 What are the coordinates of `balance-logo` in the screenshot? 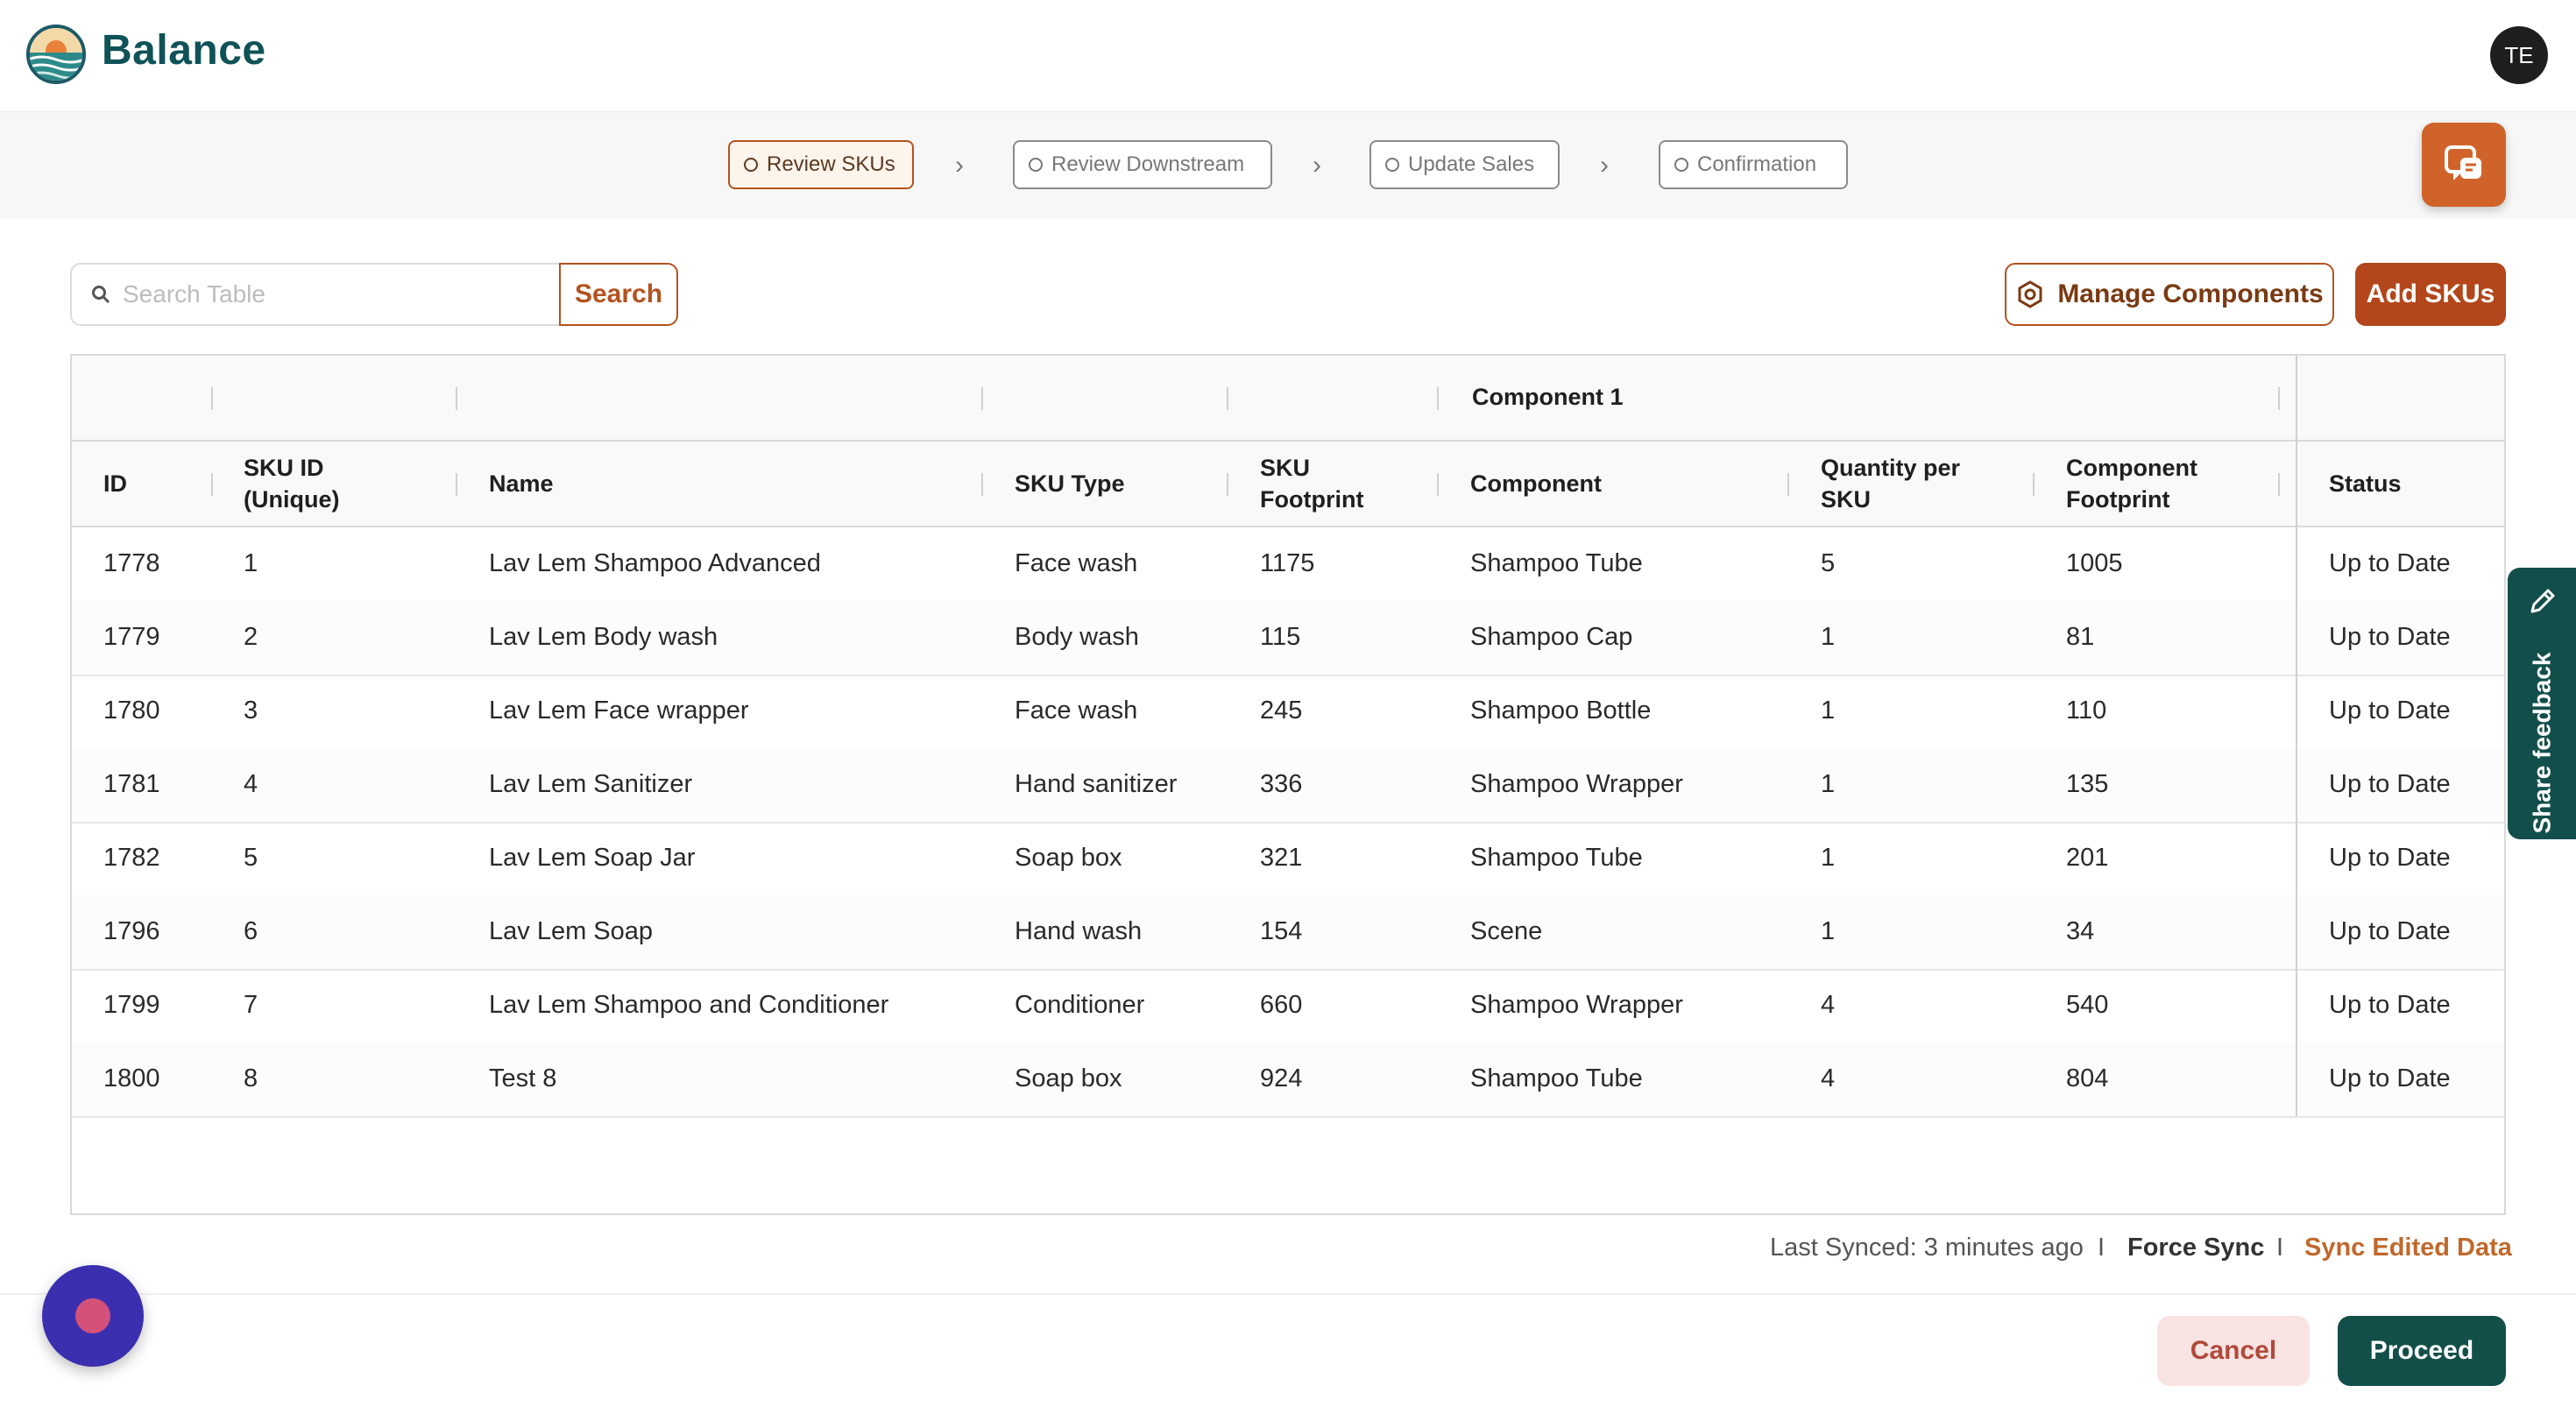 It's located at (56, 54).